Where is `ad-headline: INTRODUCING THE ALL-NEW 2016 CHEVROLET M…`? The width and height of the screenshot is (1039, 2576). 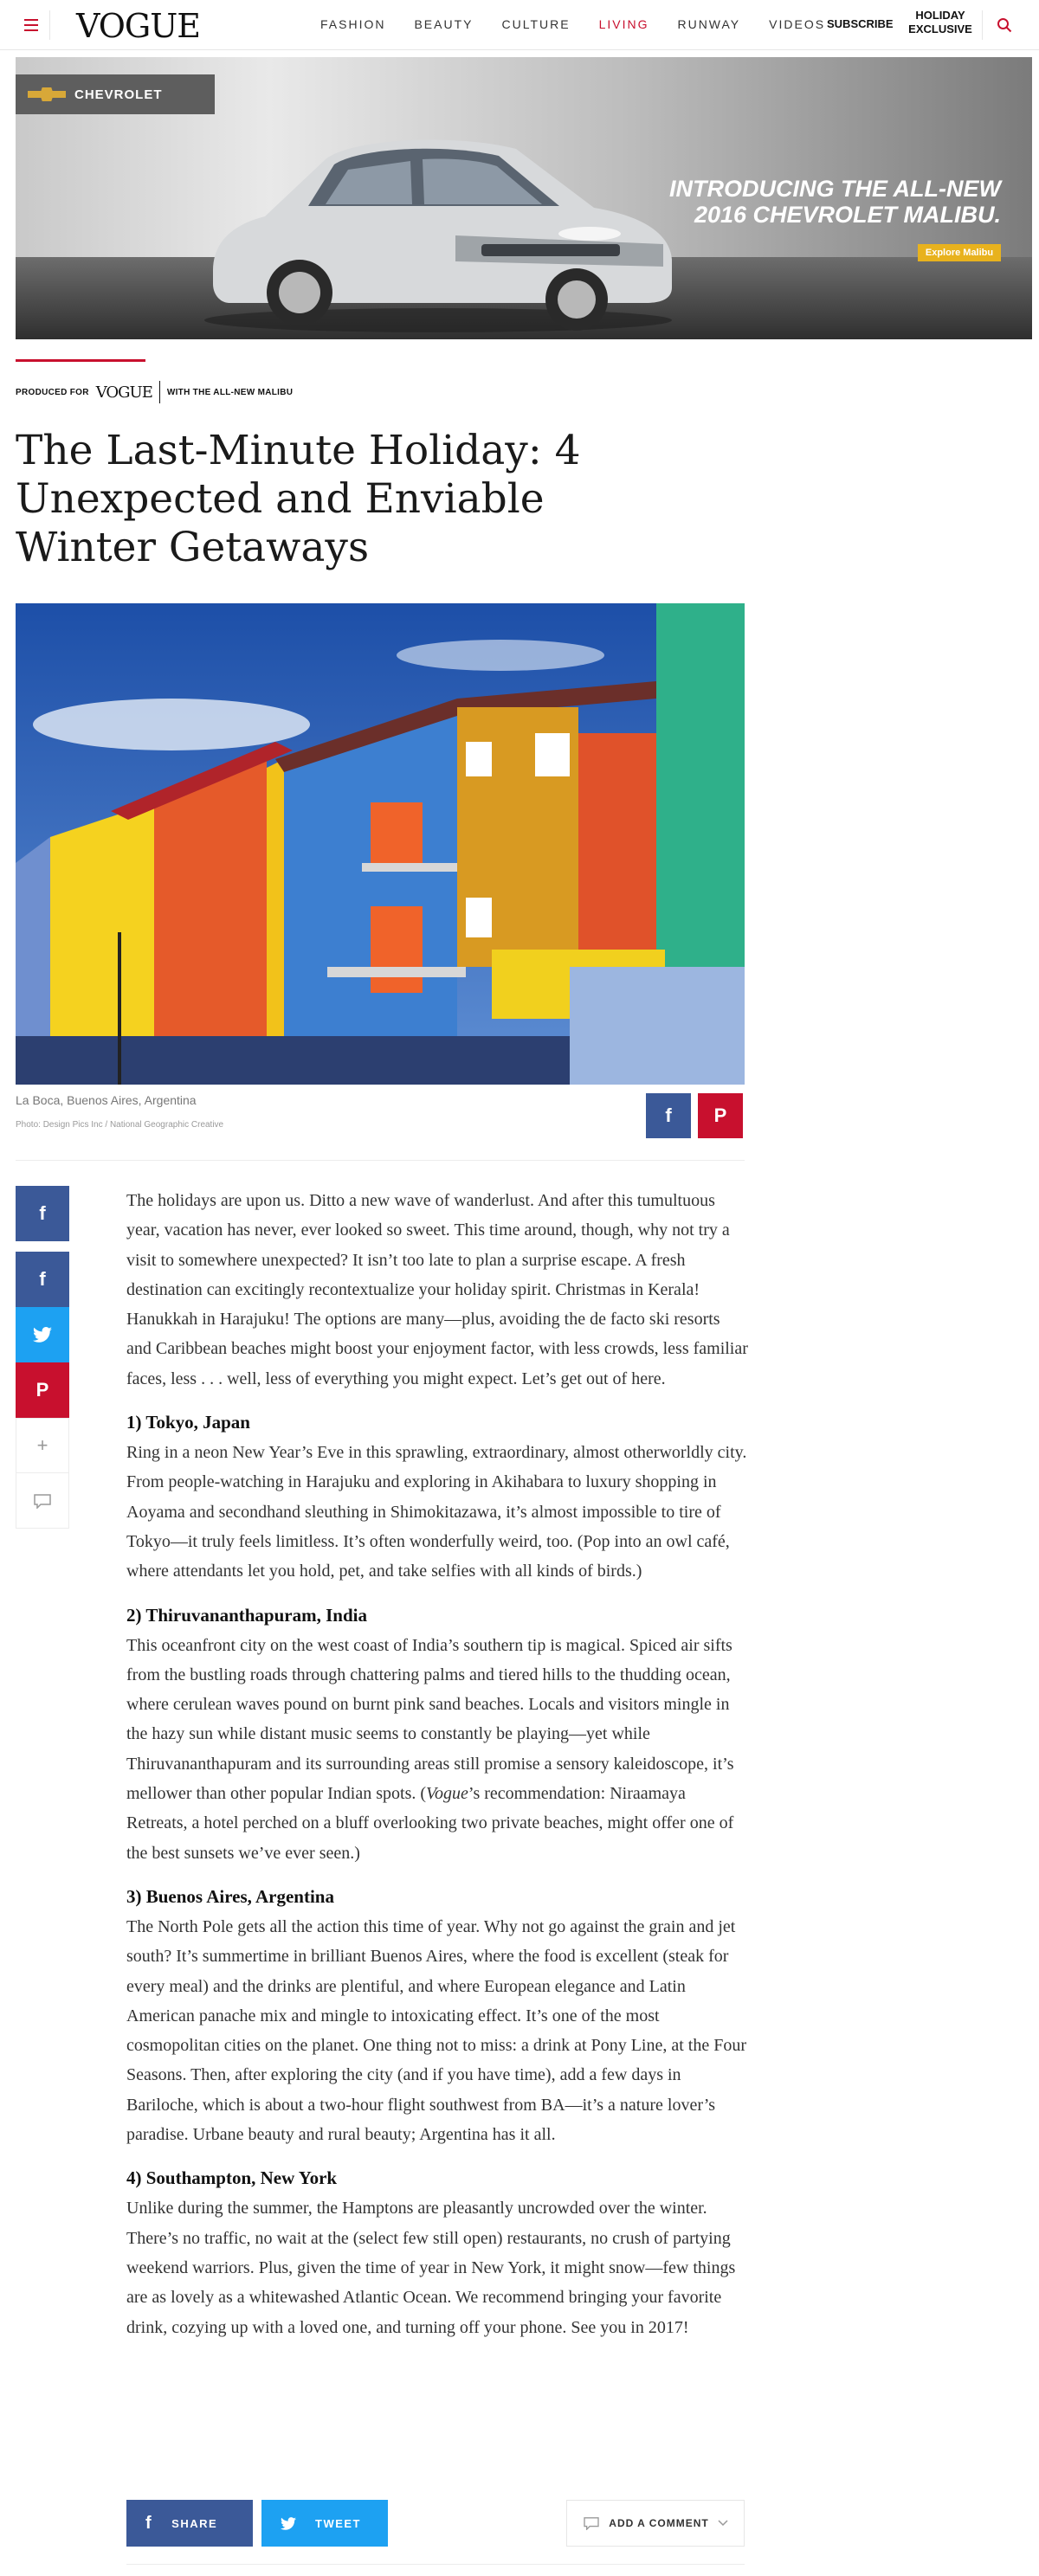
ad-headline: INTRODUCING THE ALL-NEW 2016 CHEVROLET M… is located at coordinates (835, 202).